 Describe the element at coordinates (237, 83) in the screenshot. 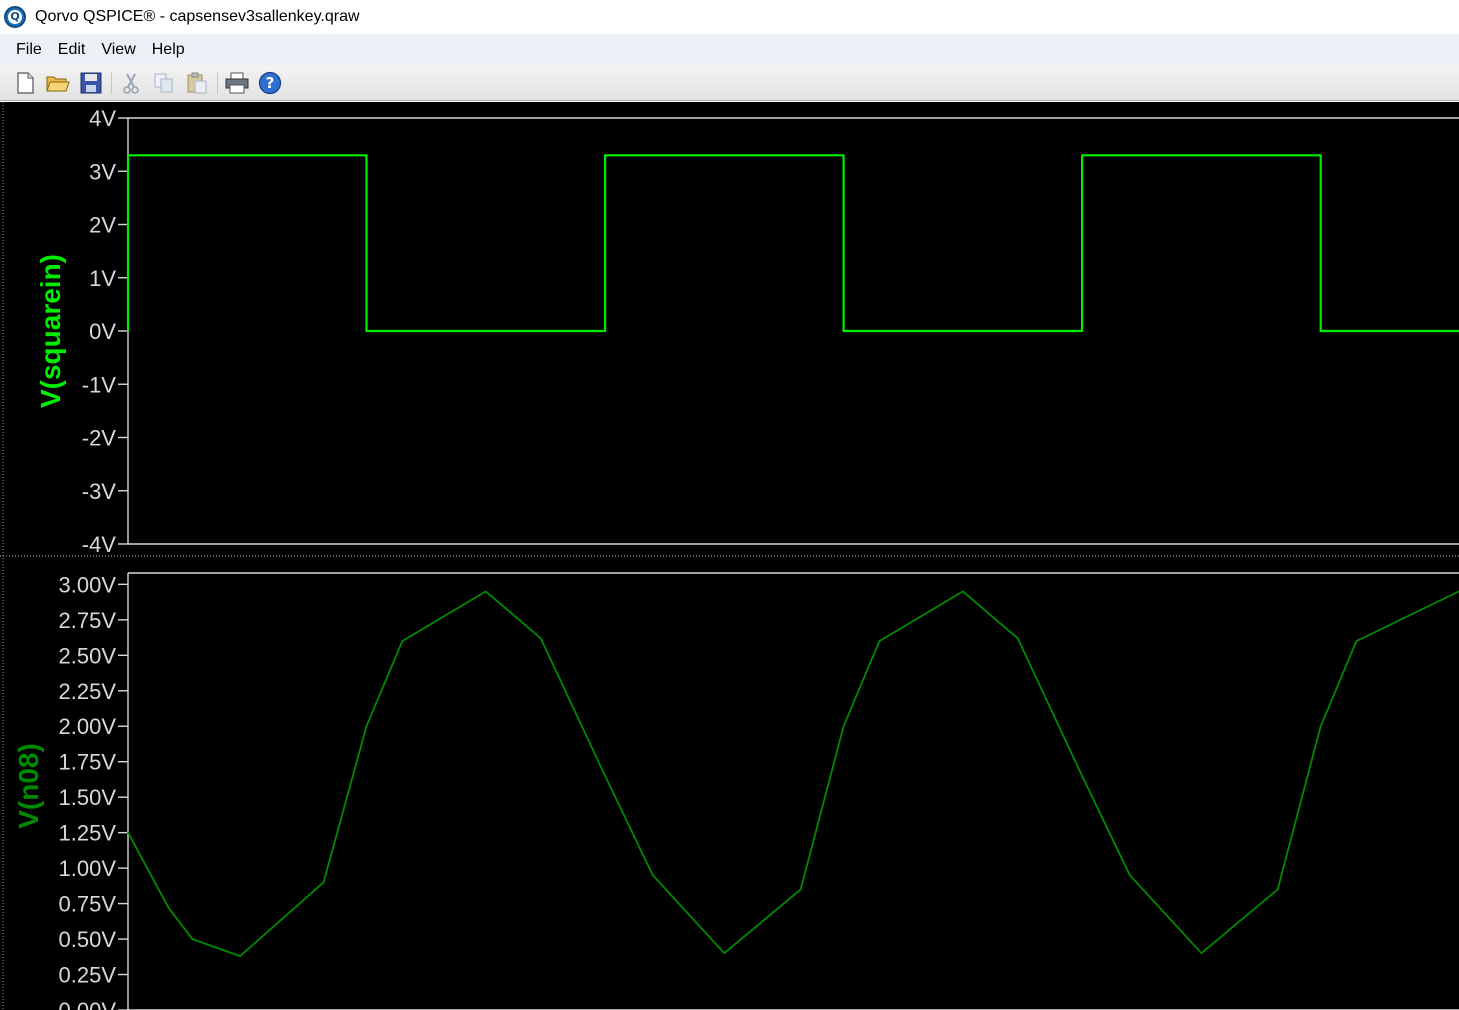

I see `print-icon` at that location.